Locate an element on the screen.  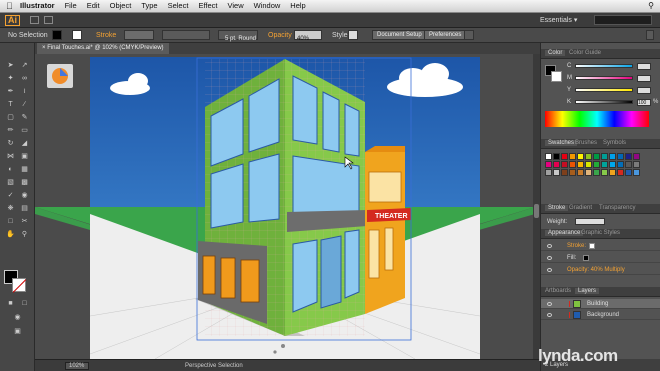
column-graph-tool-icon: ▤ is located at coordinates (24, 208).